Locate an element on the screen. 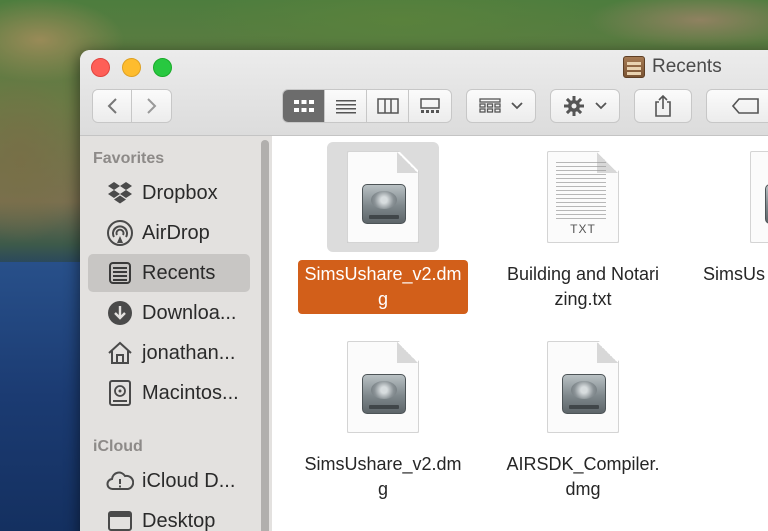 Image resolution: width=768 pixels, height=531 pixels. gallery-icon is located at coordinates (430, 105).